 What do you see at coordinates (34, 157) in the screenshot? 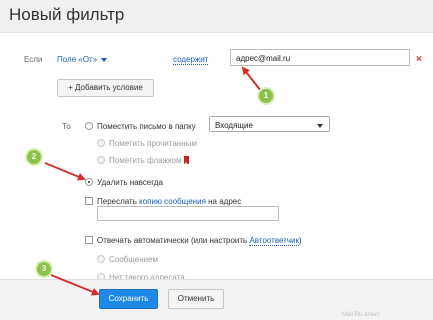
I see `annotation-marker-2: 2` at bounding box center [34, 157].